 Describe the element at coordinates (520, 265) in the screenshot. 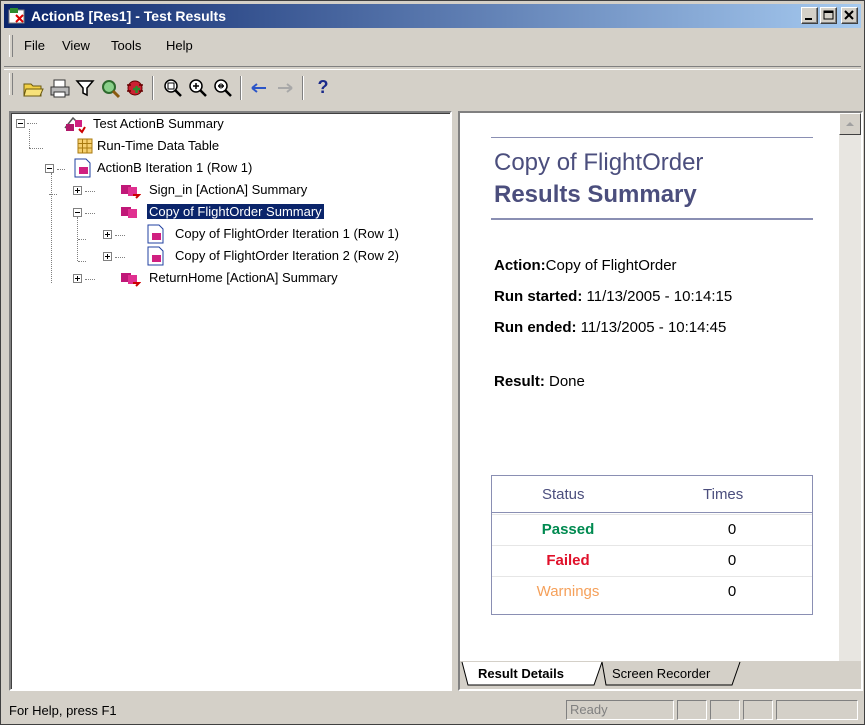

I see `action-label: Action:` at that location.